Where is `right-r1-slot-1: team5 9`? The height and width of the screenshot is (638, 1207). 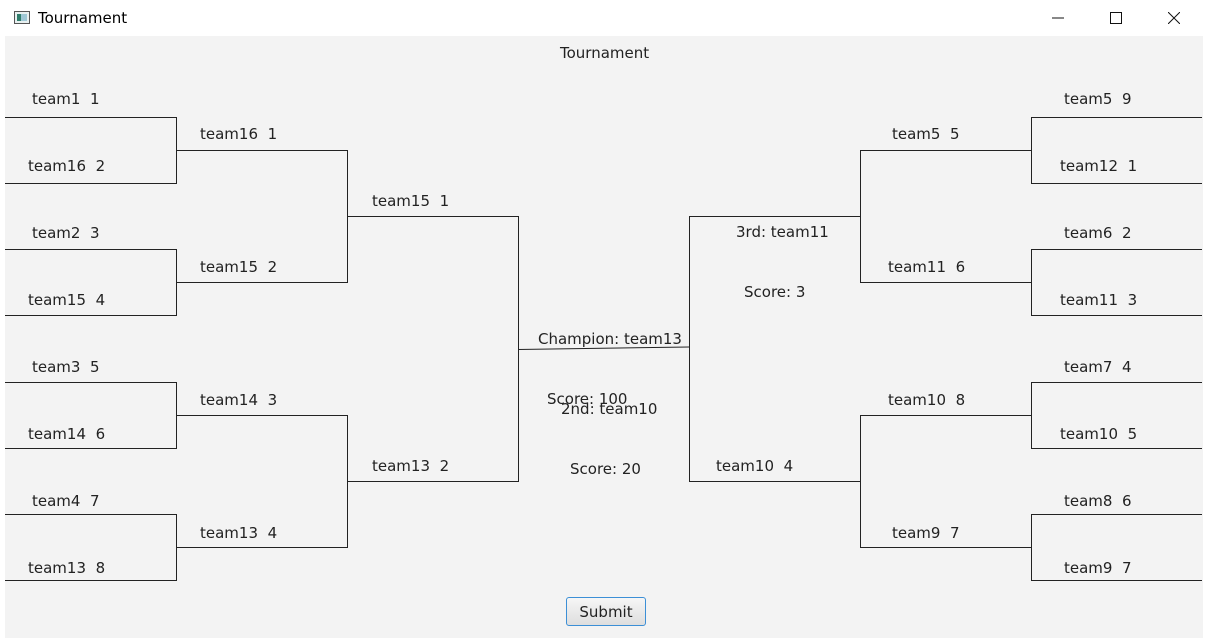
right-r1-slot-1: team5 9 is located at coordinates (1098, 99).